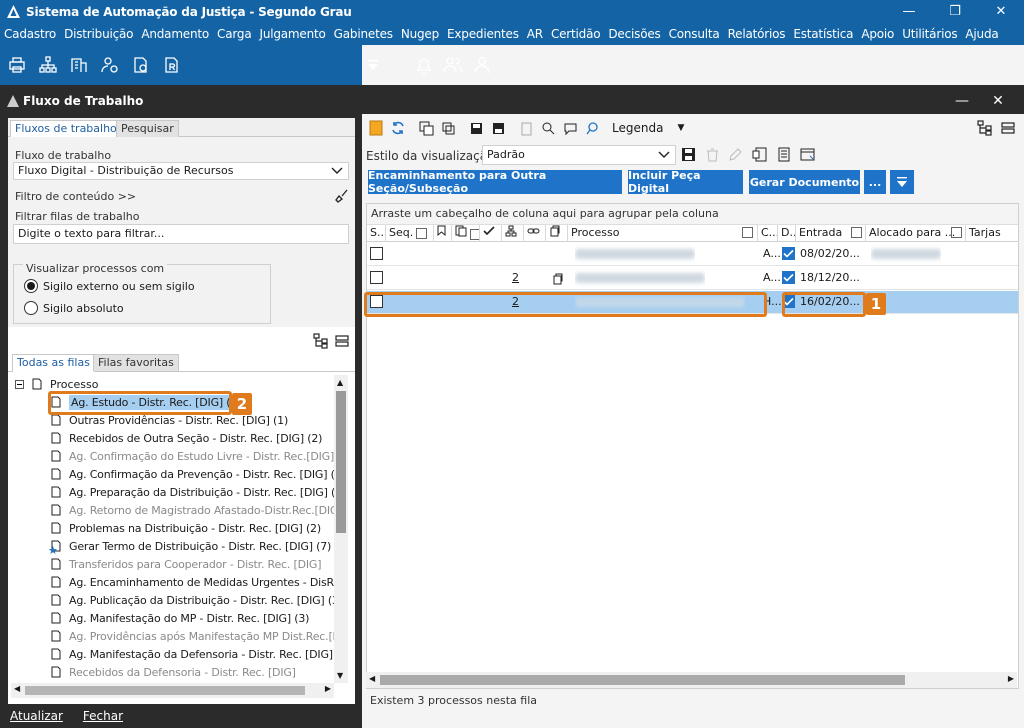  What do you see at coordinates (808, 156) in the screenshot?
I see `calendar-icon` at bounding box center [808, 156].